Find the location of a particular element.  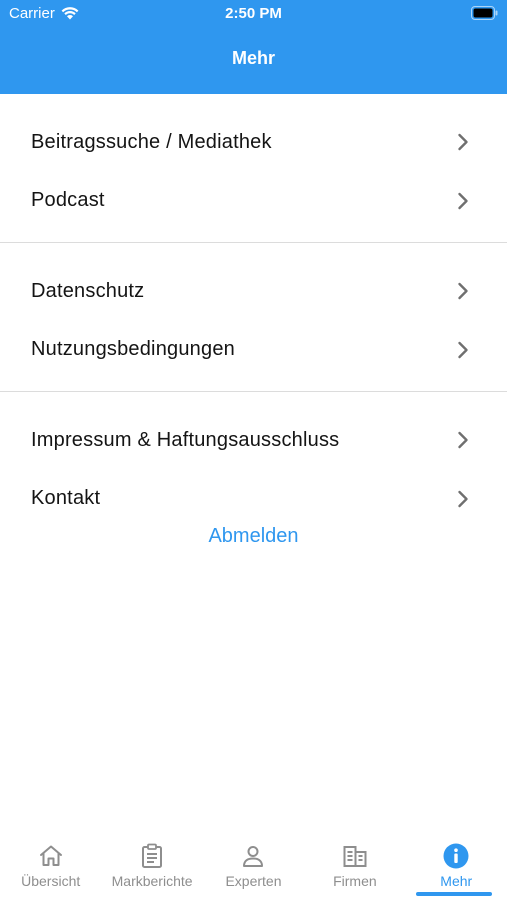

person-icon is located at coordinates (253, 856).